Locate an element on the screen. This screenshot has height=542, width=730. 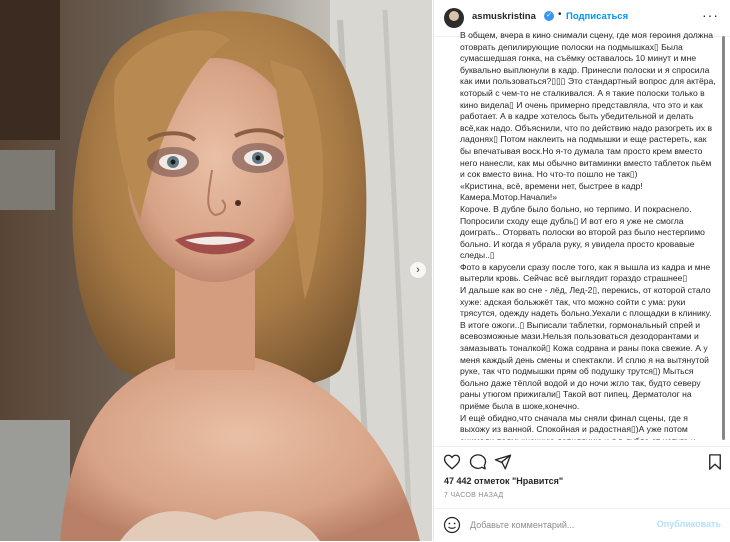
heart-icon is located at coordinates (452, 462).